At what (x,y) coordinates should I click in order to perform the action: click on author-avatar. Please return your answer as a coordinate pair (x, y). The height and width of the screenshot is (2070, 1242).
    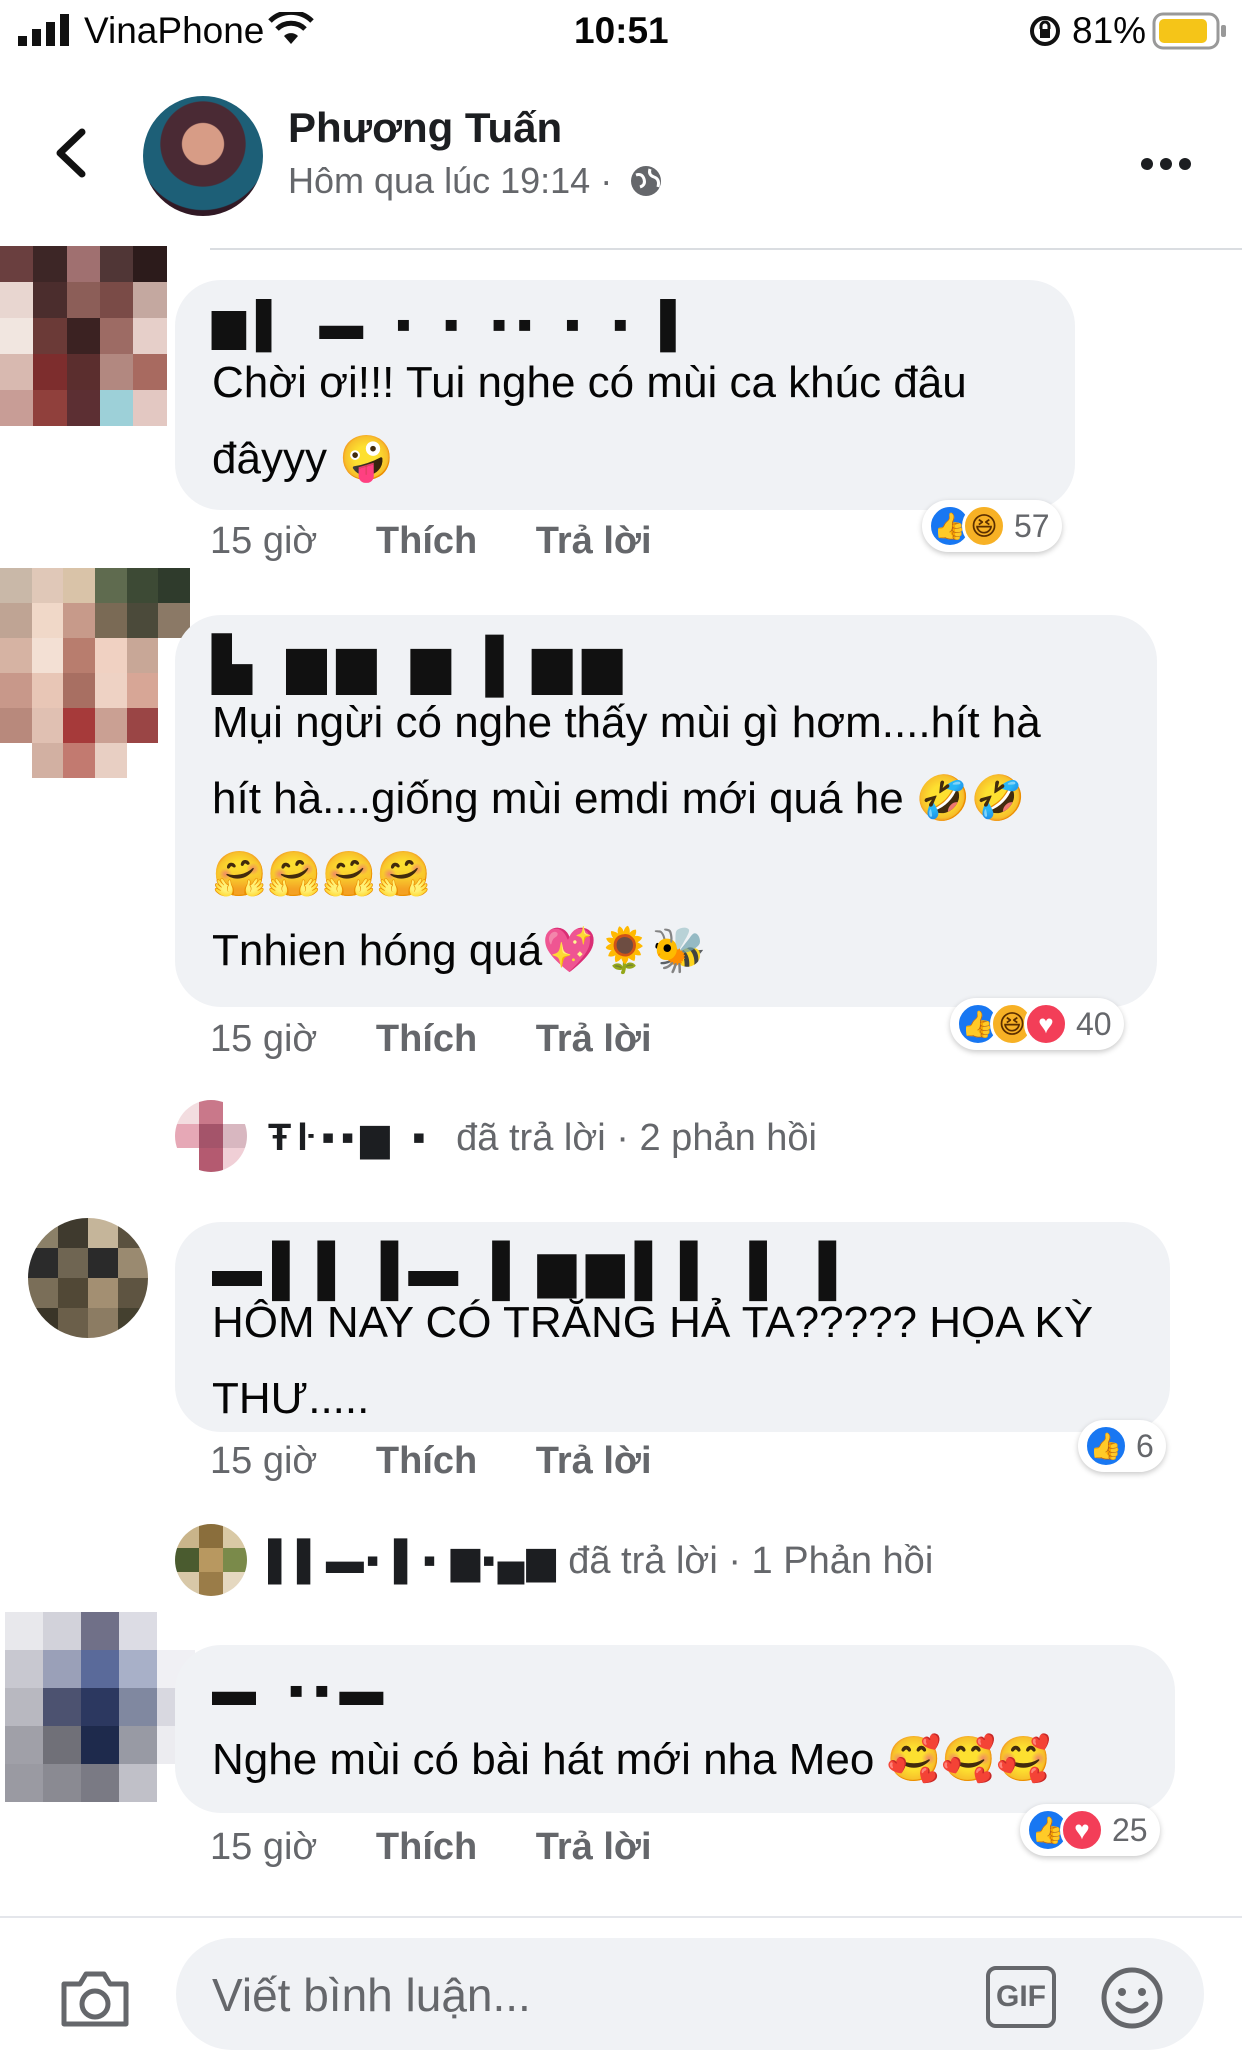
    Looking at the image, I should click on (203, 156).